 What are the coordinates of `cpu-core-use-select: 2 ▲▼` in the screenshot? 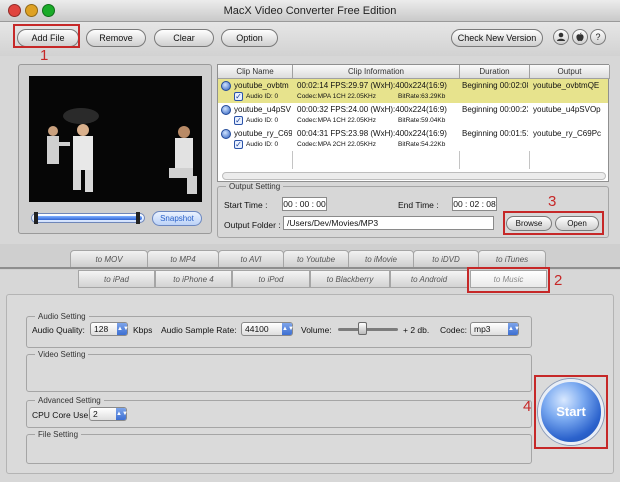 It's located at (108, 414).